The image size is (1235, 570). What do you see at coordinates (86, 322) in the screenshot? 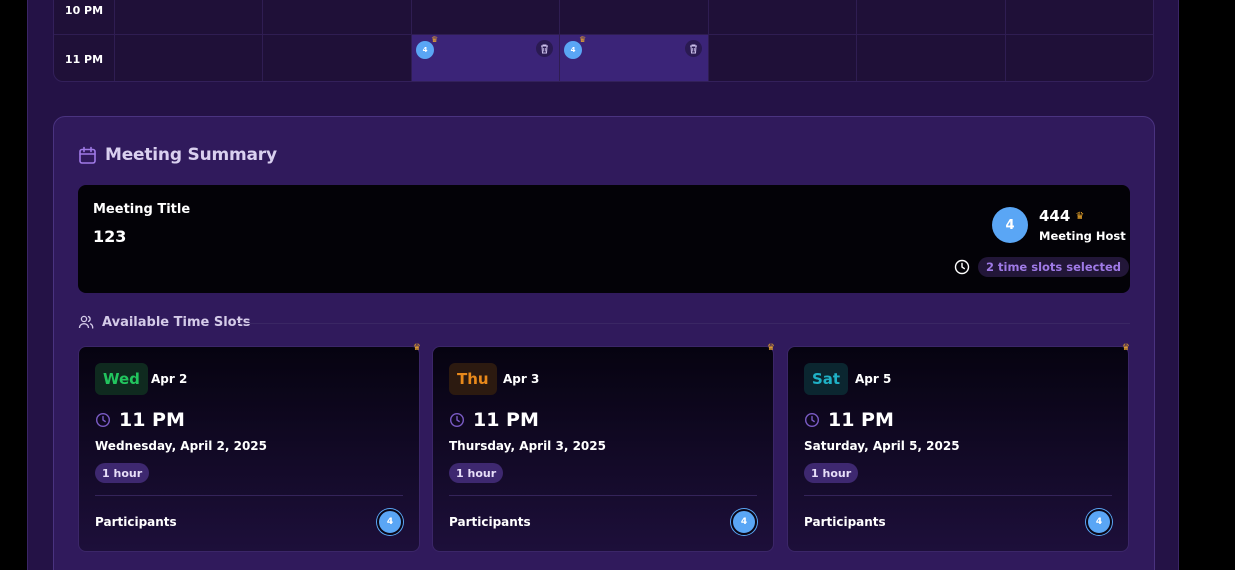
I see `users-icon` at bounding box center [86, 322].